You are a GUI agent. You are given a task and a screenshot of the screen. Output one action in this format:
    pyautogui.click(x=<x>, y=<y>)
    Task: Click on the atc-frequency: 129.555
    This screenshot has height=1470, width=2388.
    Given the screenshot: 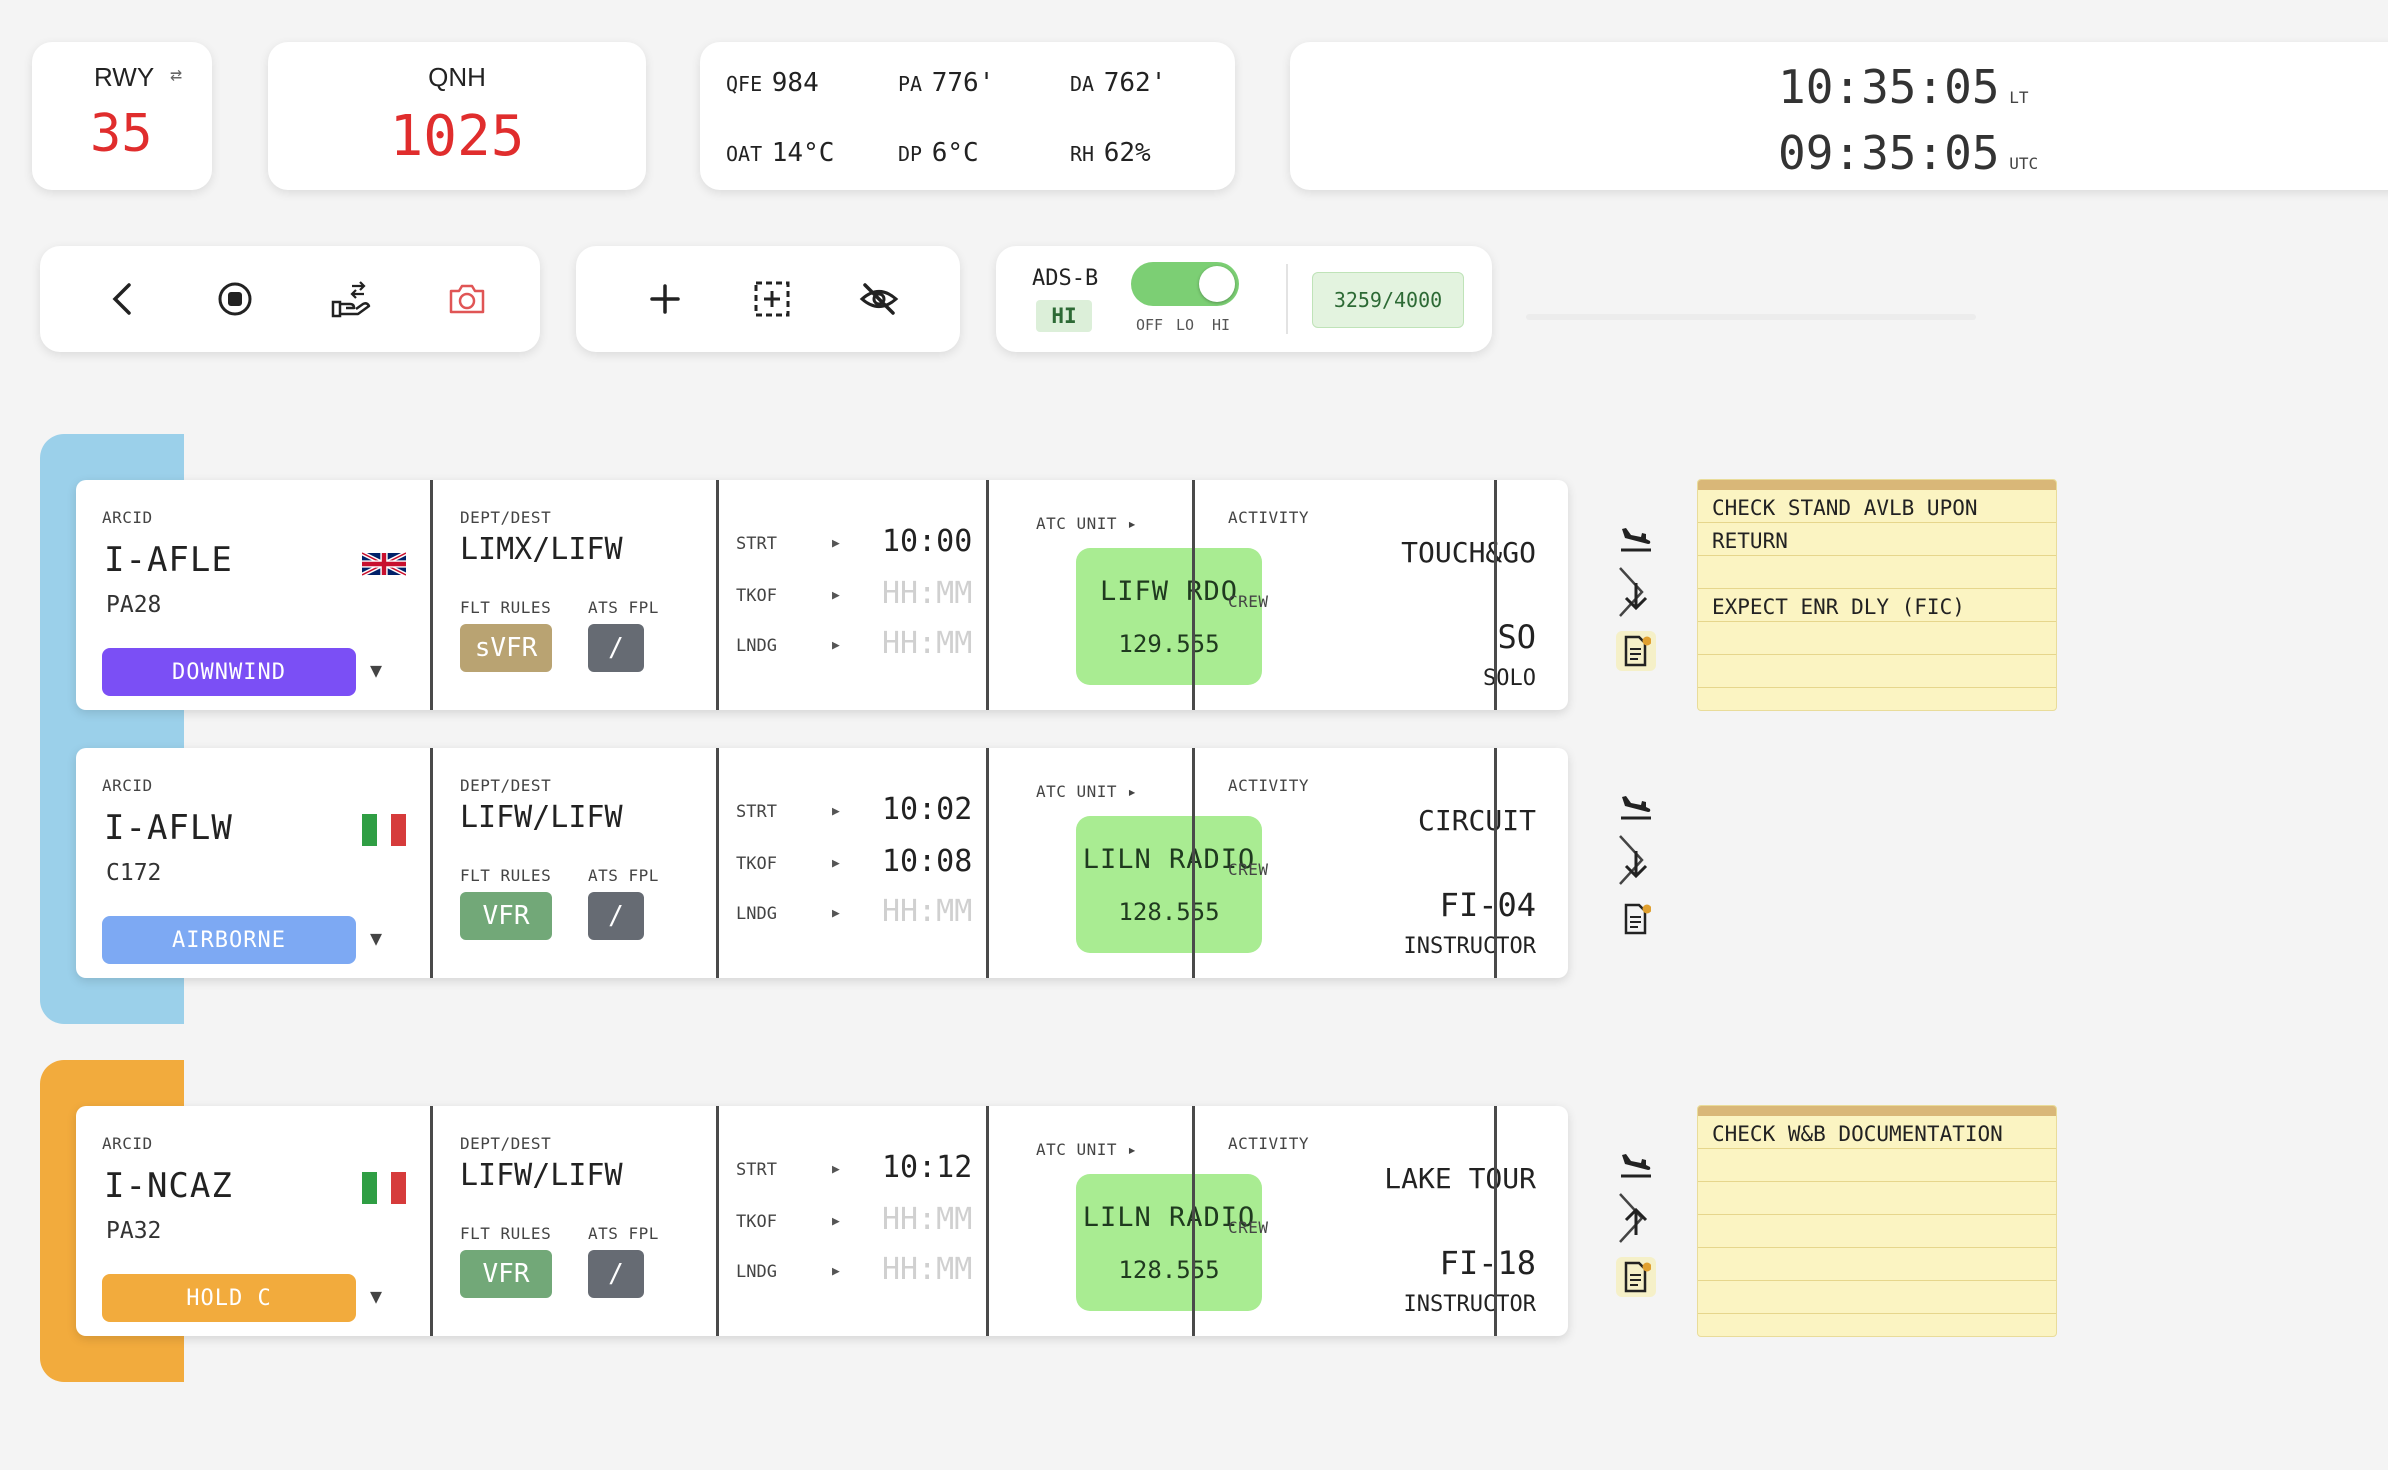 What is the action you would take?
    pyautogui.click(x=1169, y=644)
    